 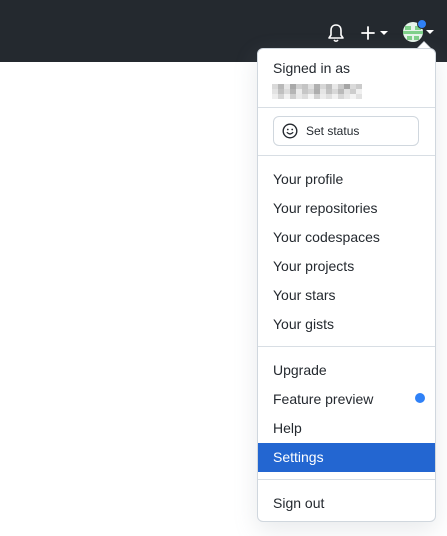 I want to click on set-status-button: Set status, so click(x=346, y=131).